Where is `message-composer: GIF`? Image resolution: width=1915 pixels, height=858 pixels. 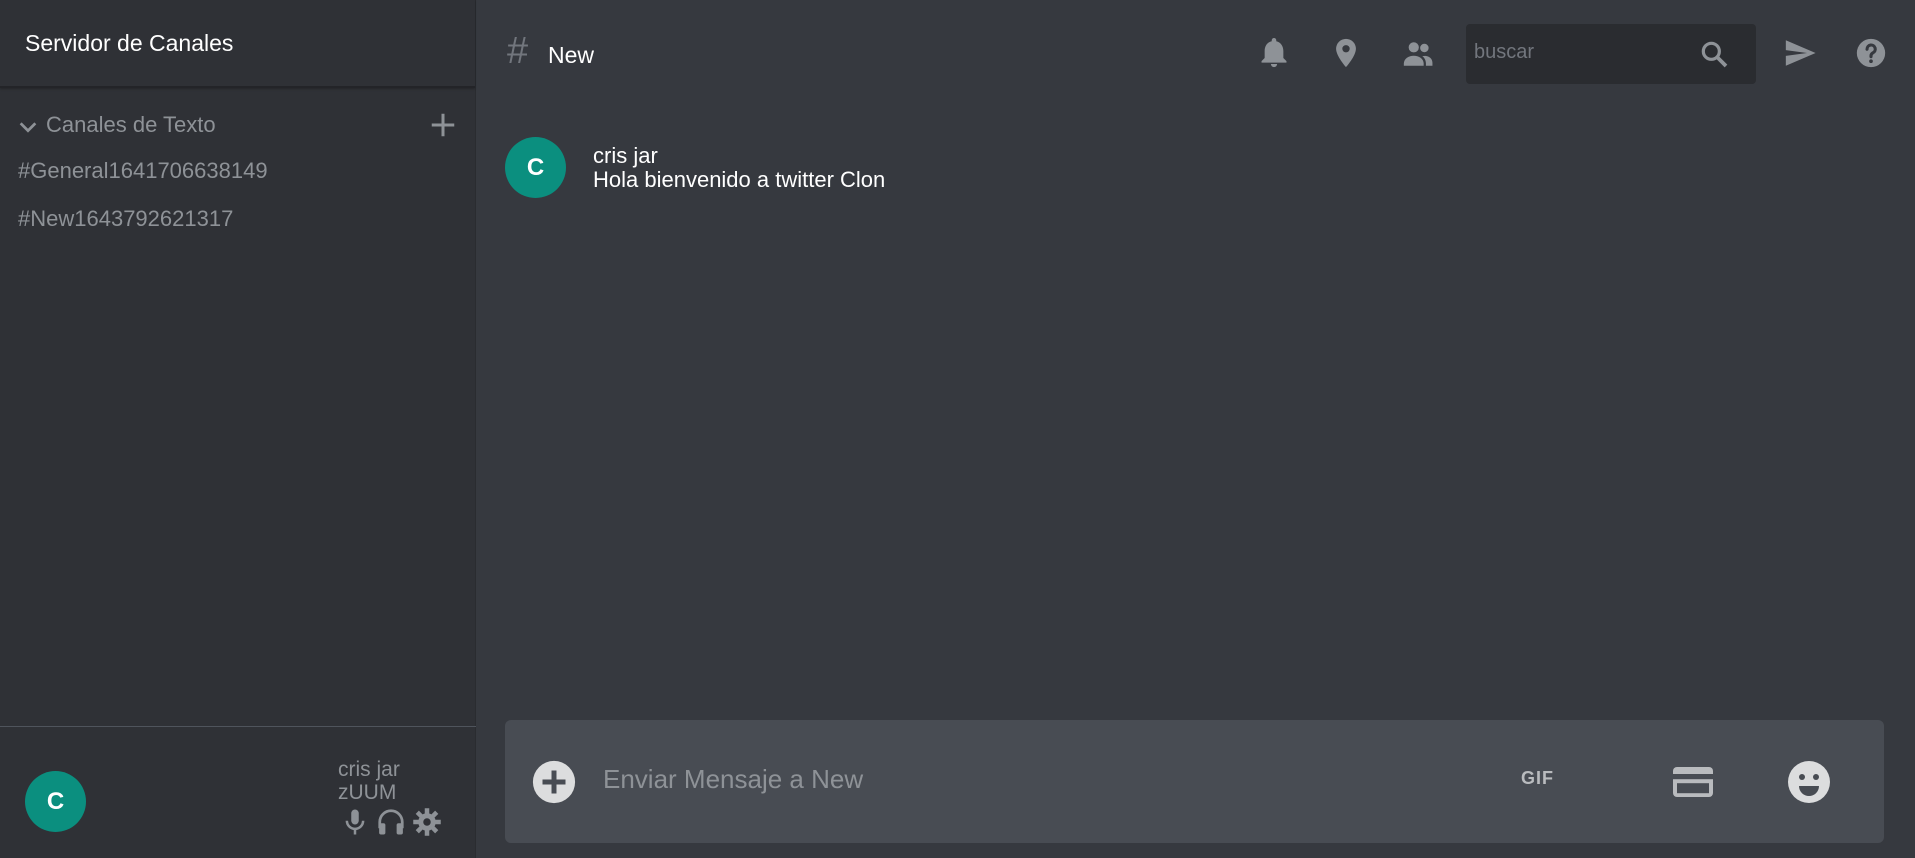
message-composer: GIF is located at coordinates (1194, 781).